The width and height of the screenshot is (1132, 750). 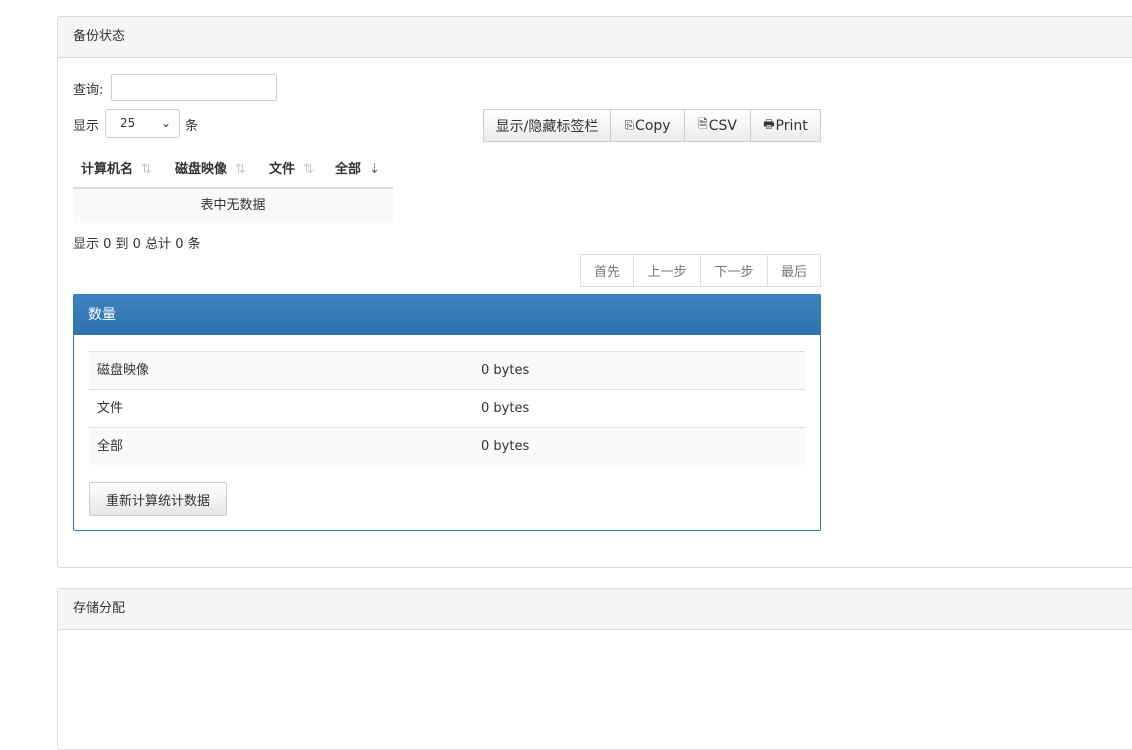 I want to click on quantity-title: 数量, so click(x=447, y=315).